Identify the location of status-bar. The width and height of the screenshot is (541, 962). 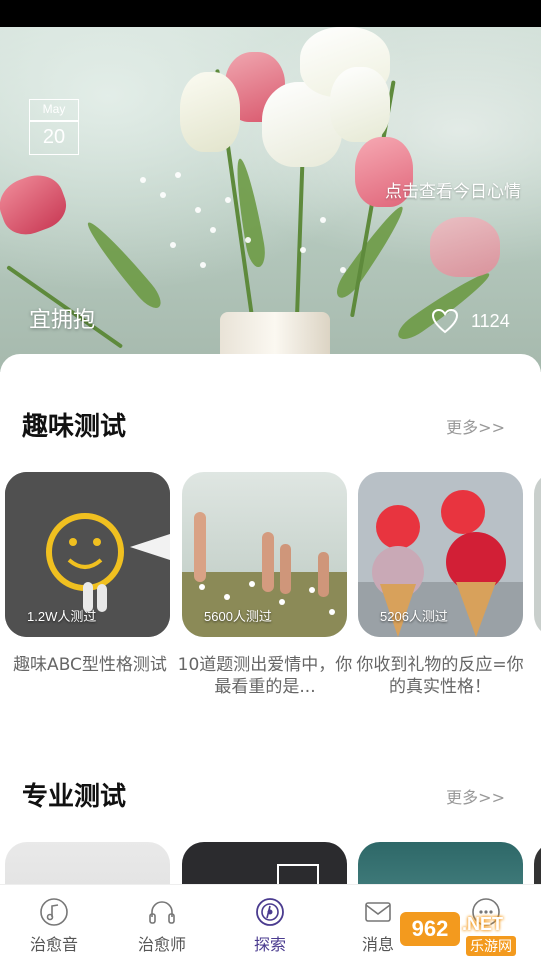
(270, 13).